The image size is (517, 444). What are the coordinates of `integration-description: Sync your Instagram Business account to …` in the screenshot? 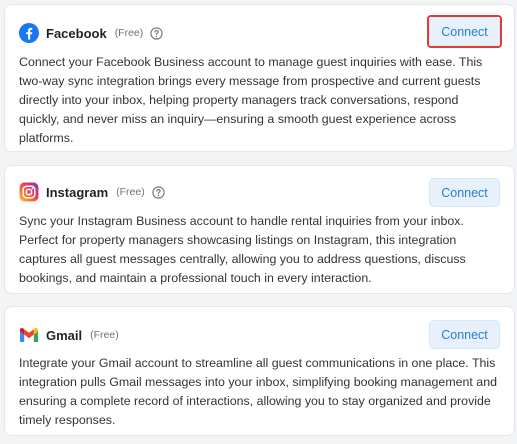 It's located at (242, 249).